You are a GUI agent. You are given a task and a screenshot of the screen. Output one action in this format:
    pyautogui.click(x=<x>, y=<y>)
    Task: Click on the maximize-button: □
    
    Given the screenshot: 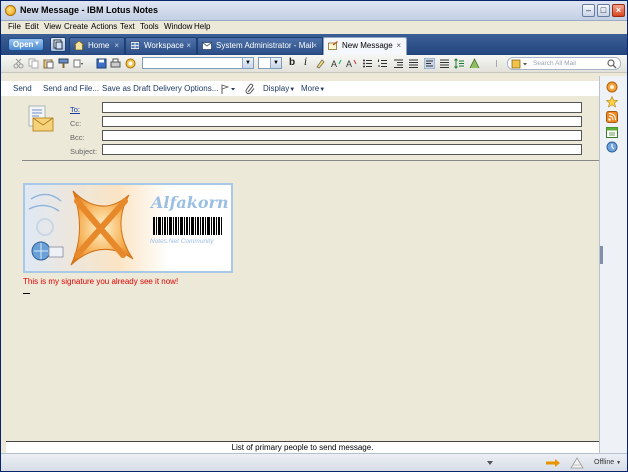 What is the action you would take?
    pyautogui.click(x=603, y=10)
    